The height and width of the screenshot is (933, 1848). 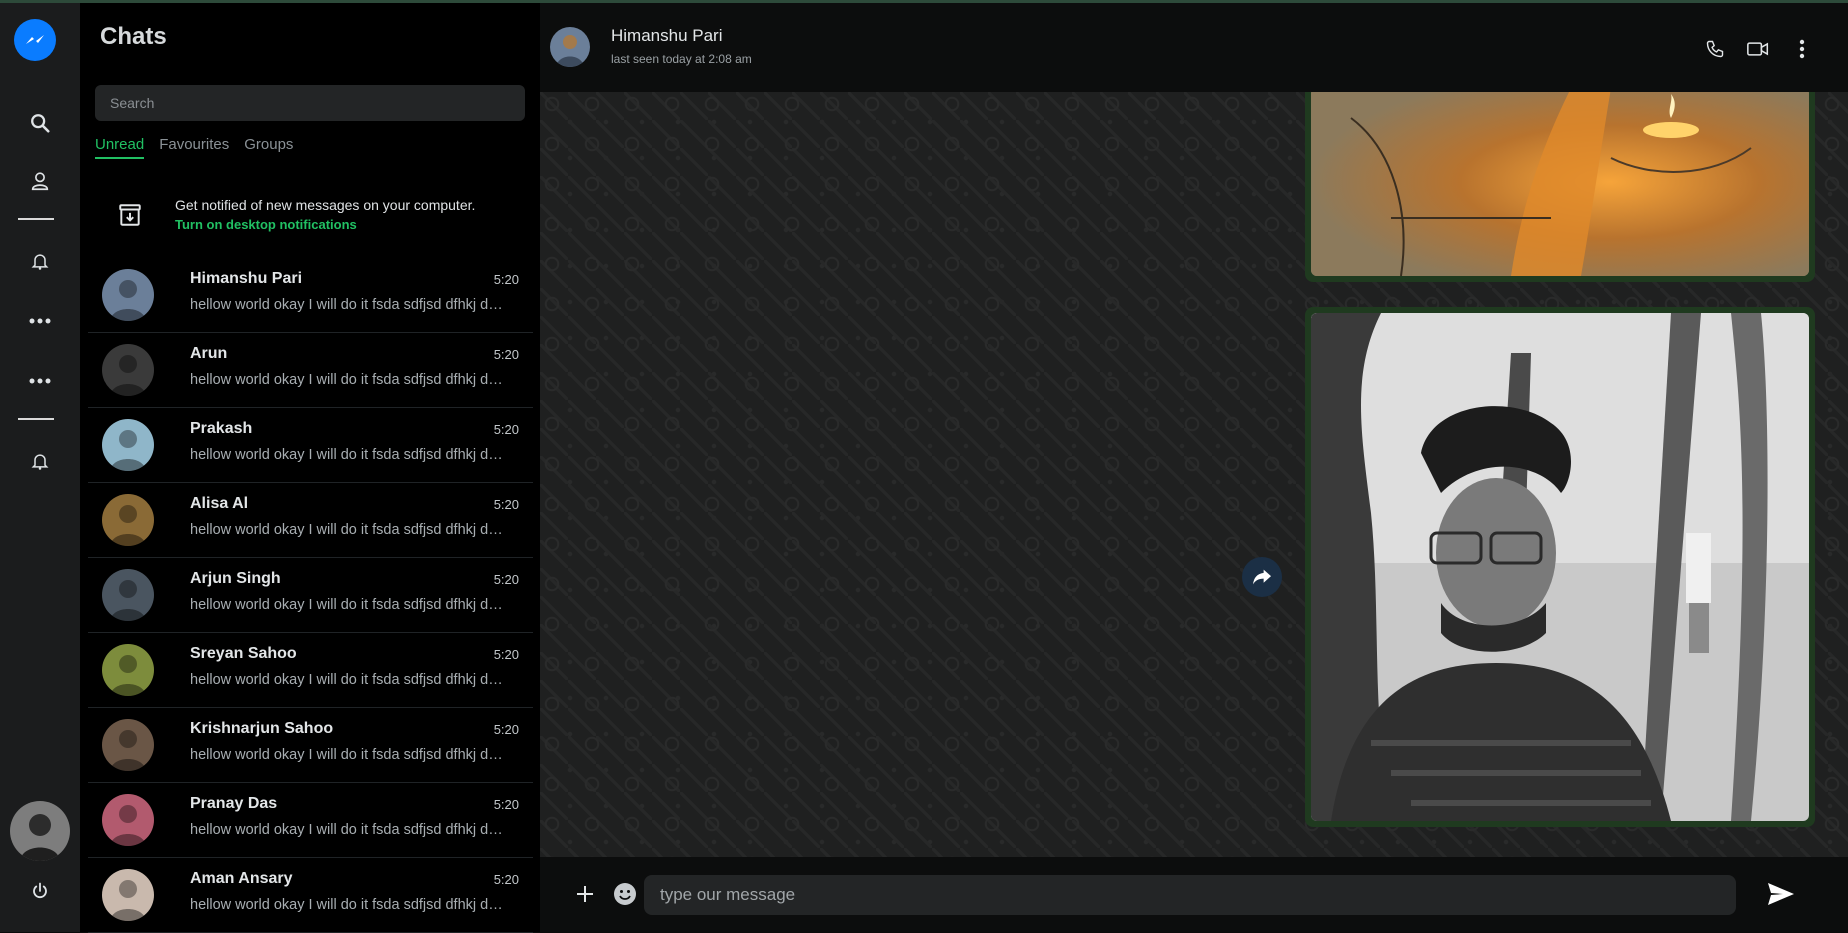 I want to click on panel-title: Chats, so click(x=133, y=36).